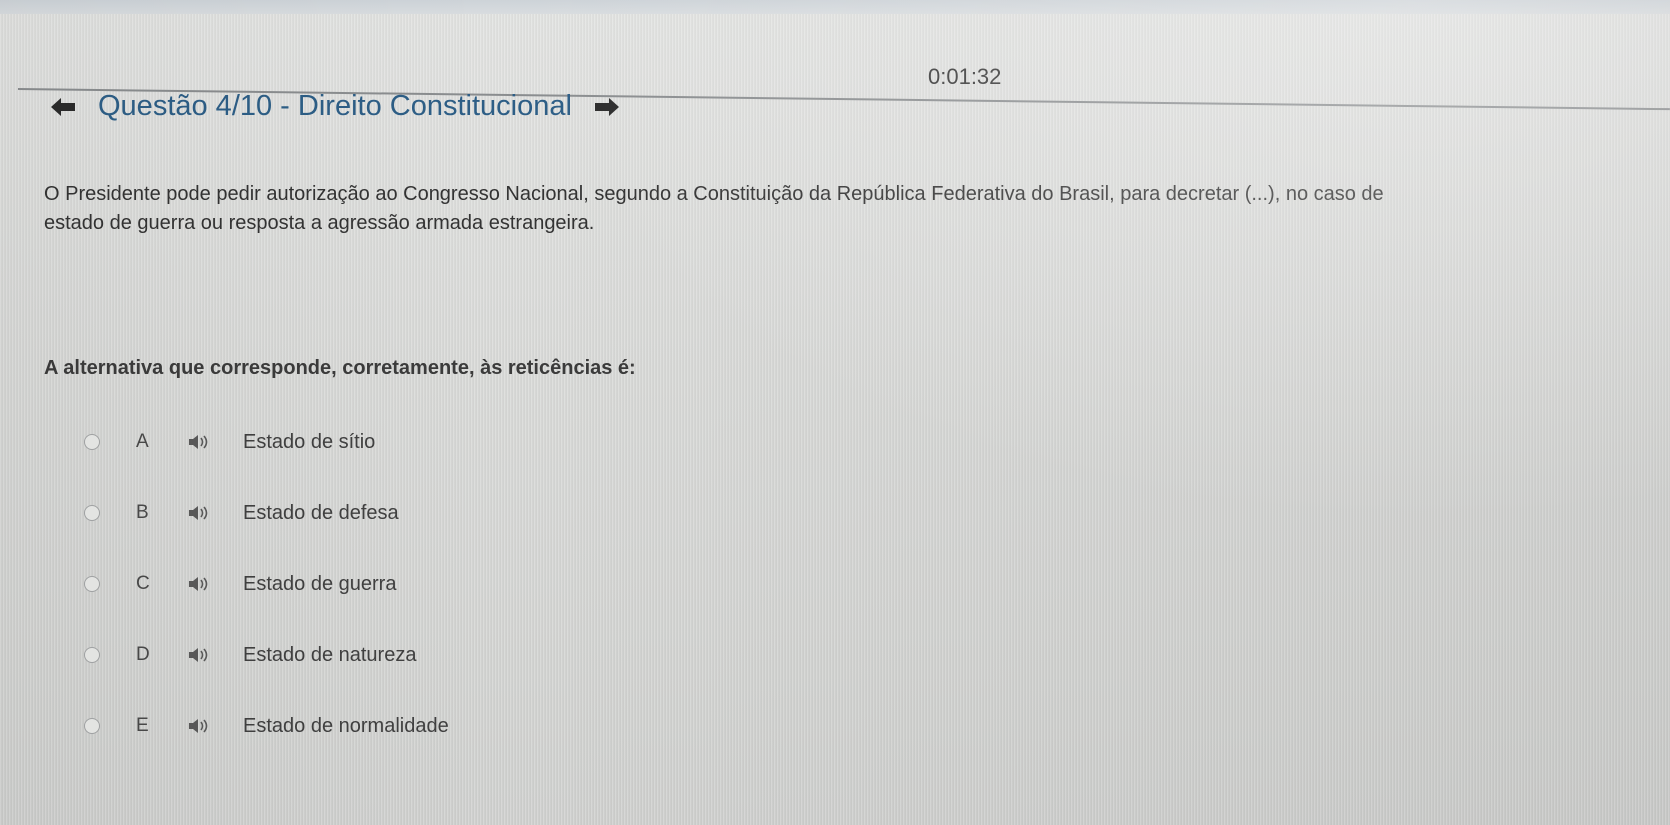 This screenshot has height=825, width=1670. Describe the element at coordinates (143, 583) in the screenshot. I see `option-c-letter: C` at that location.